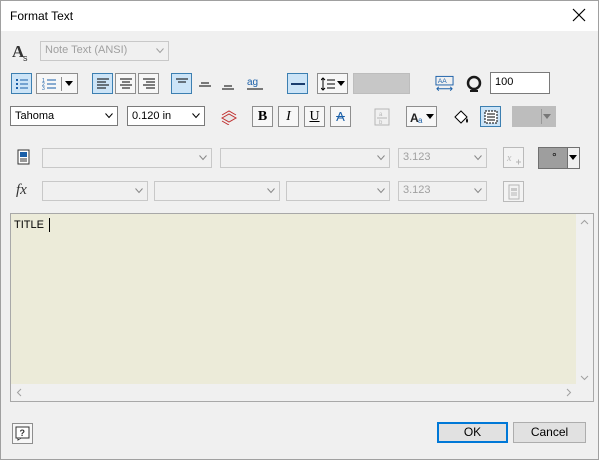 The image size is (599, 460). I want to click on align-left-icon, so click(102, 83).